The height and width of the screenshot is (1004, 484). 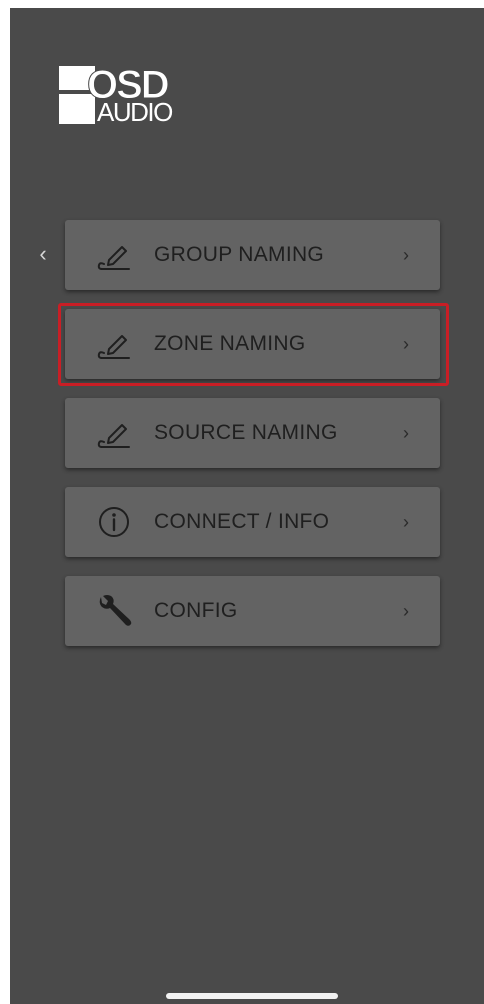 What do you see at coordinates (114, 522) in the screenshot?
I see `info-circle-icon` at bounding box center [114, 522].